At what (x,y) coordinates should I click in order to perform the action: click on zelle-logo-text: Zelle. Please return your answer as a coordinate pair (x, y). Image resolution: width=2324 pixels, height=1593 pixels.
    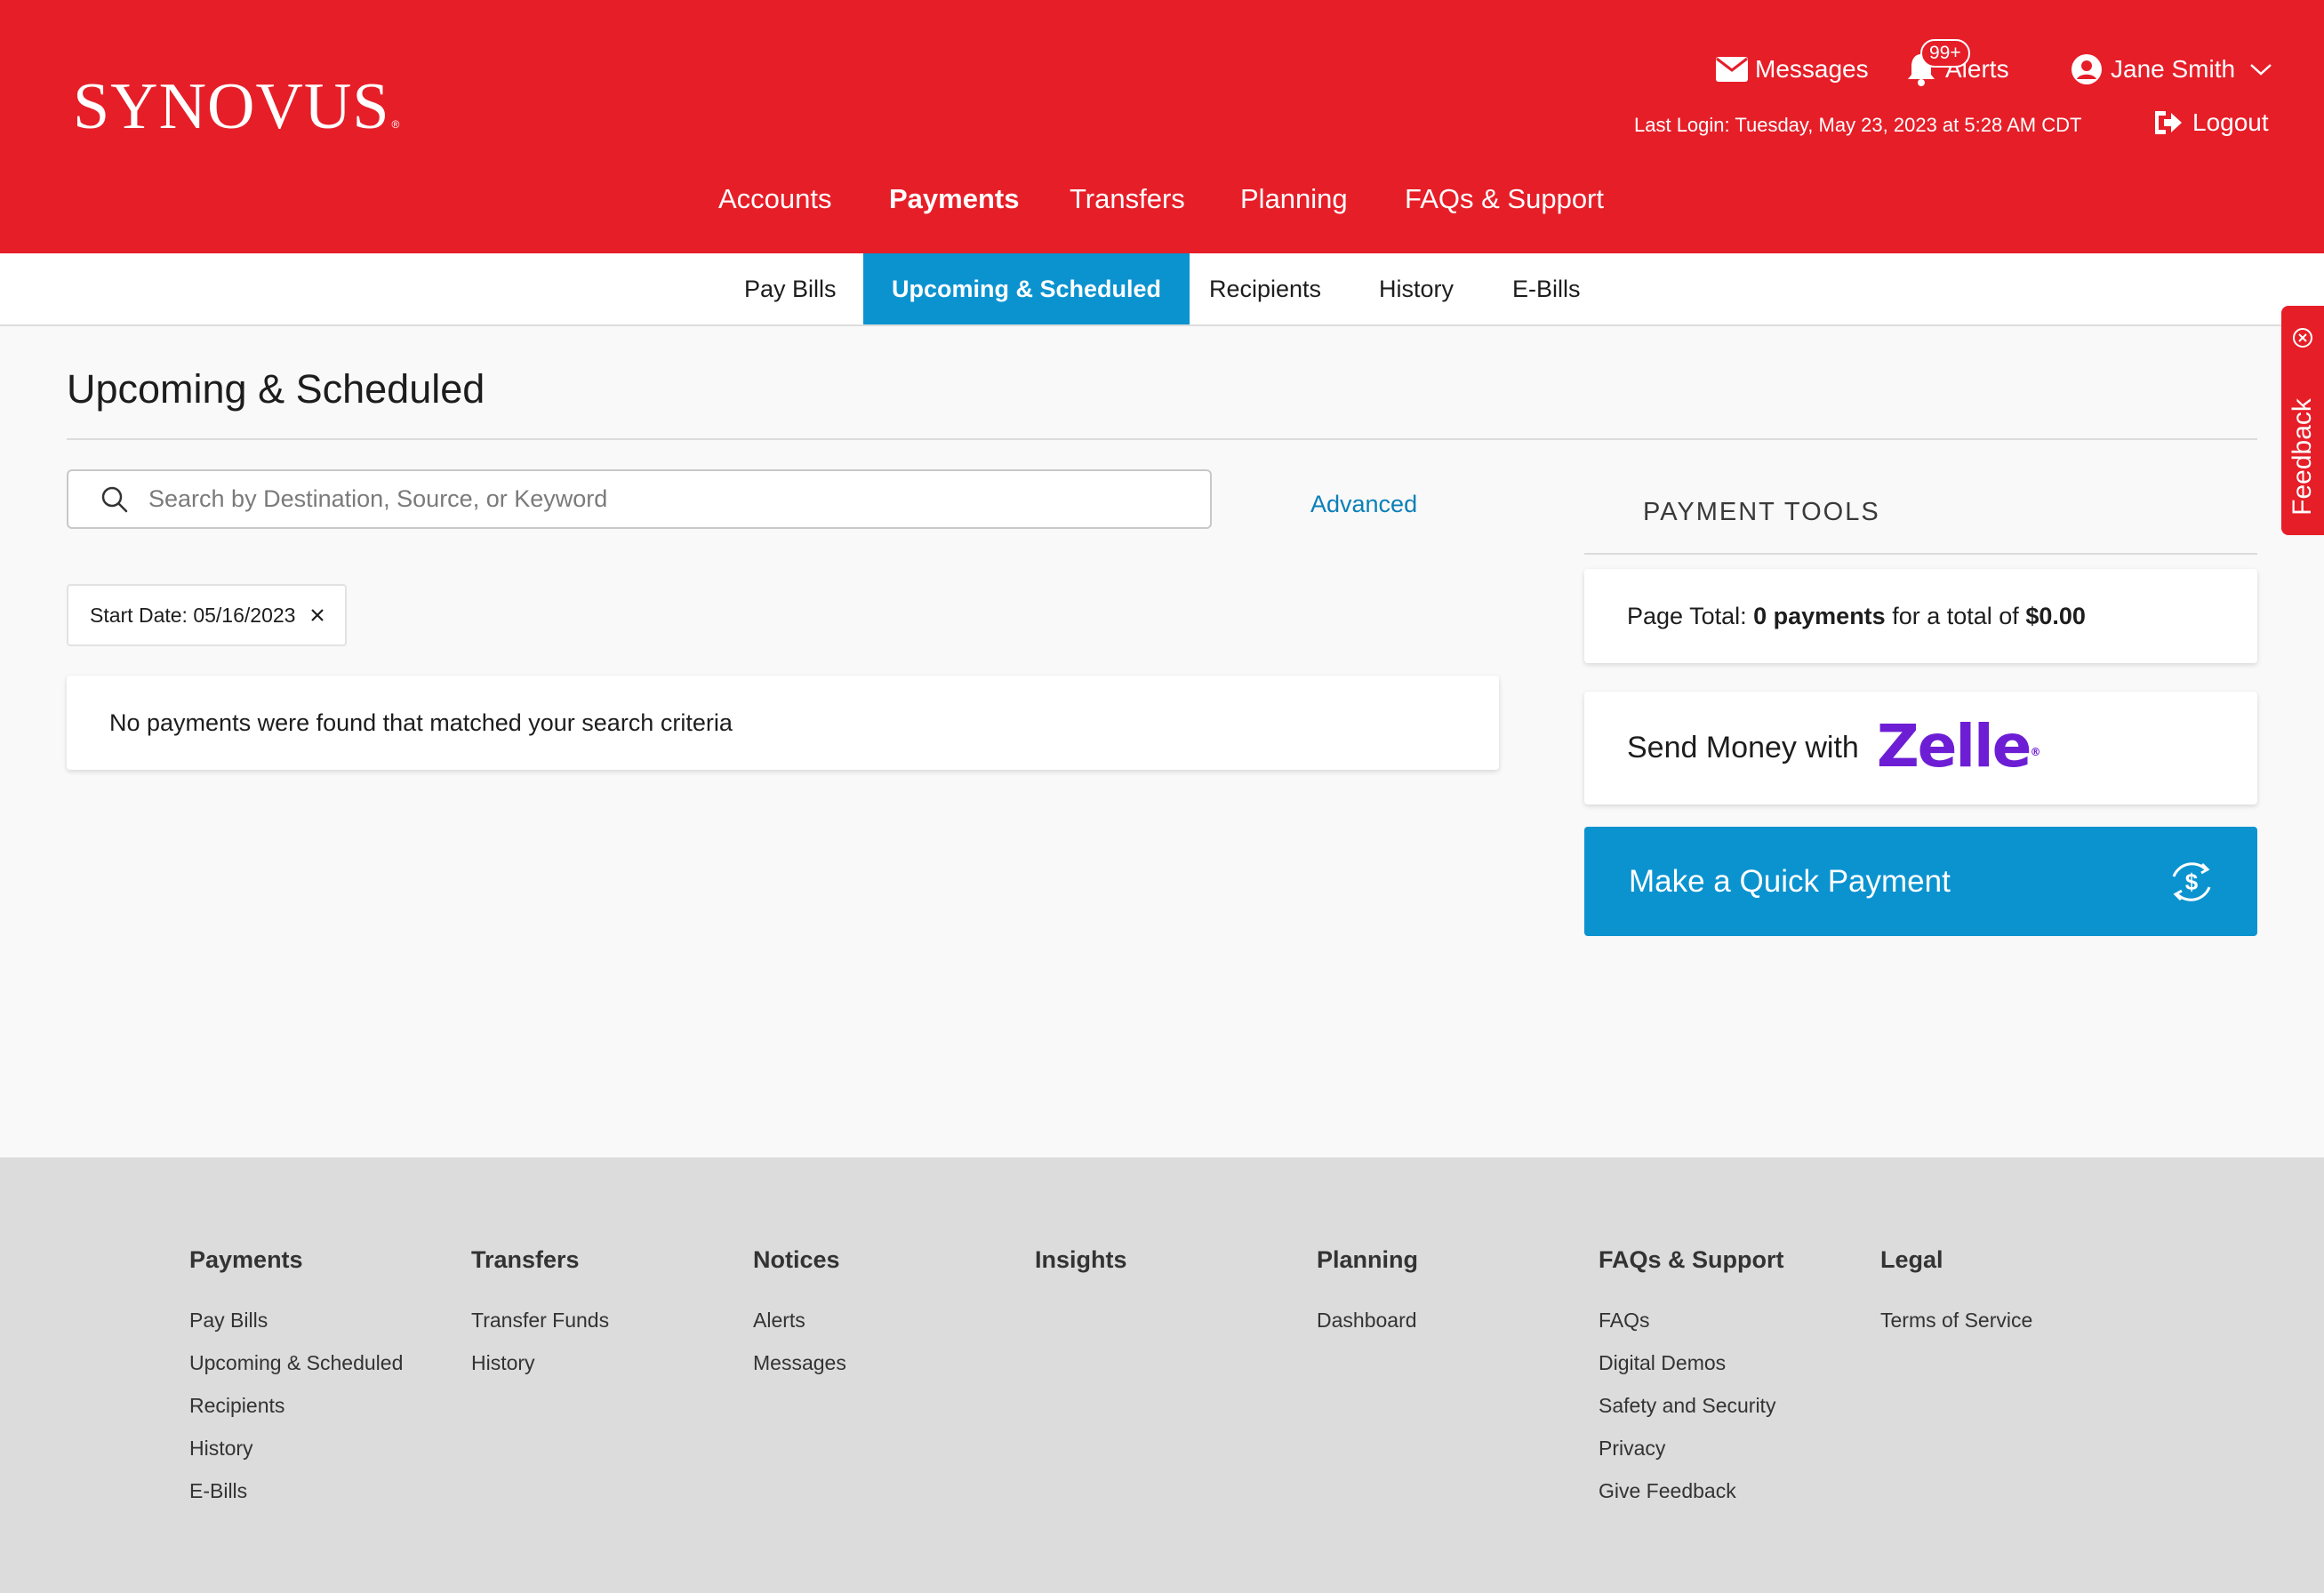
    Looking at the image, I should click on (1954, 746).